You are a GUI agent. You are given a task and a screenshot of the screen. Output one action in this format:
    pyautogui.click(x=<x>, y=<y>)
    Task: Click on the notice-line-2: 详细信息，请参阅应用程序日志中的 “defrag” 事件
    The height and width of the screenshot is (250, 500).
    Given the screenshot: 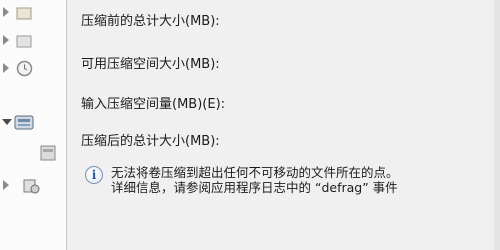 What is the action you would take?
    pyautogui.click(x=254, y=187)
    